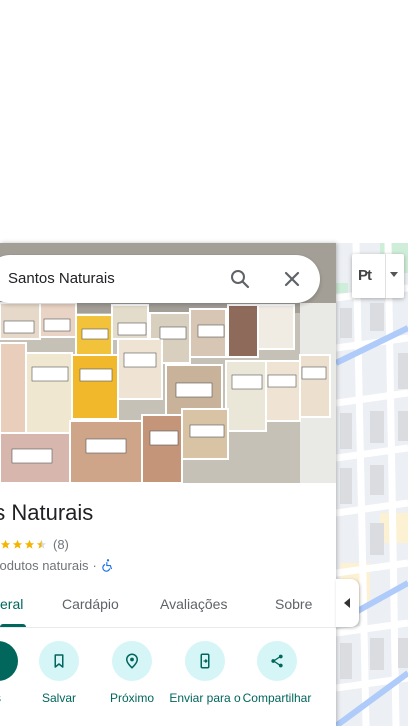  Describe the element at coordinates (160, 279) in the screenshot. I see `search-box: Santos Naturais` at that location.